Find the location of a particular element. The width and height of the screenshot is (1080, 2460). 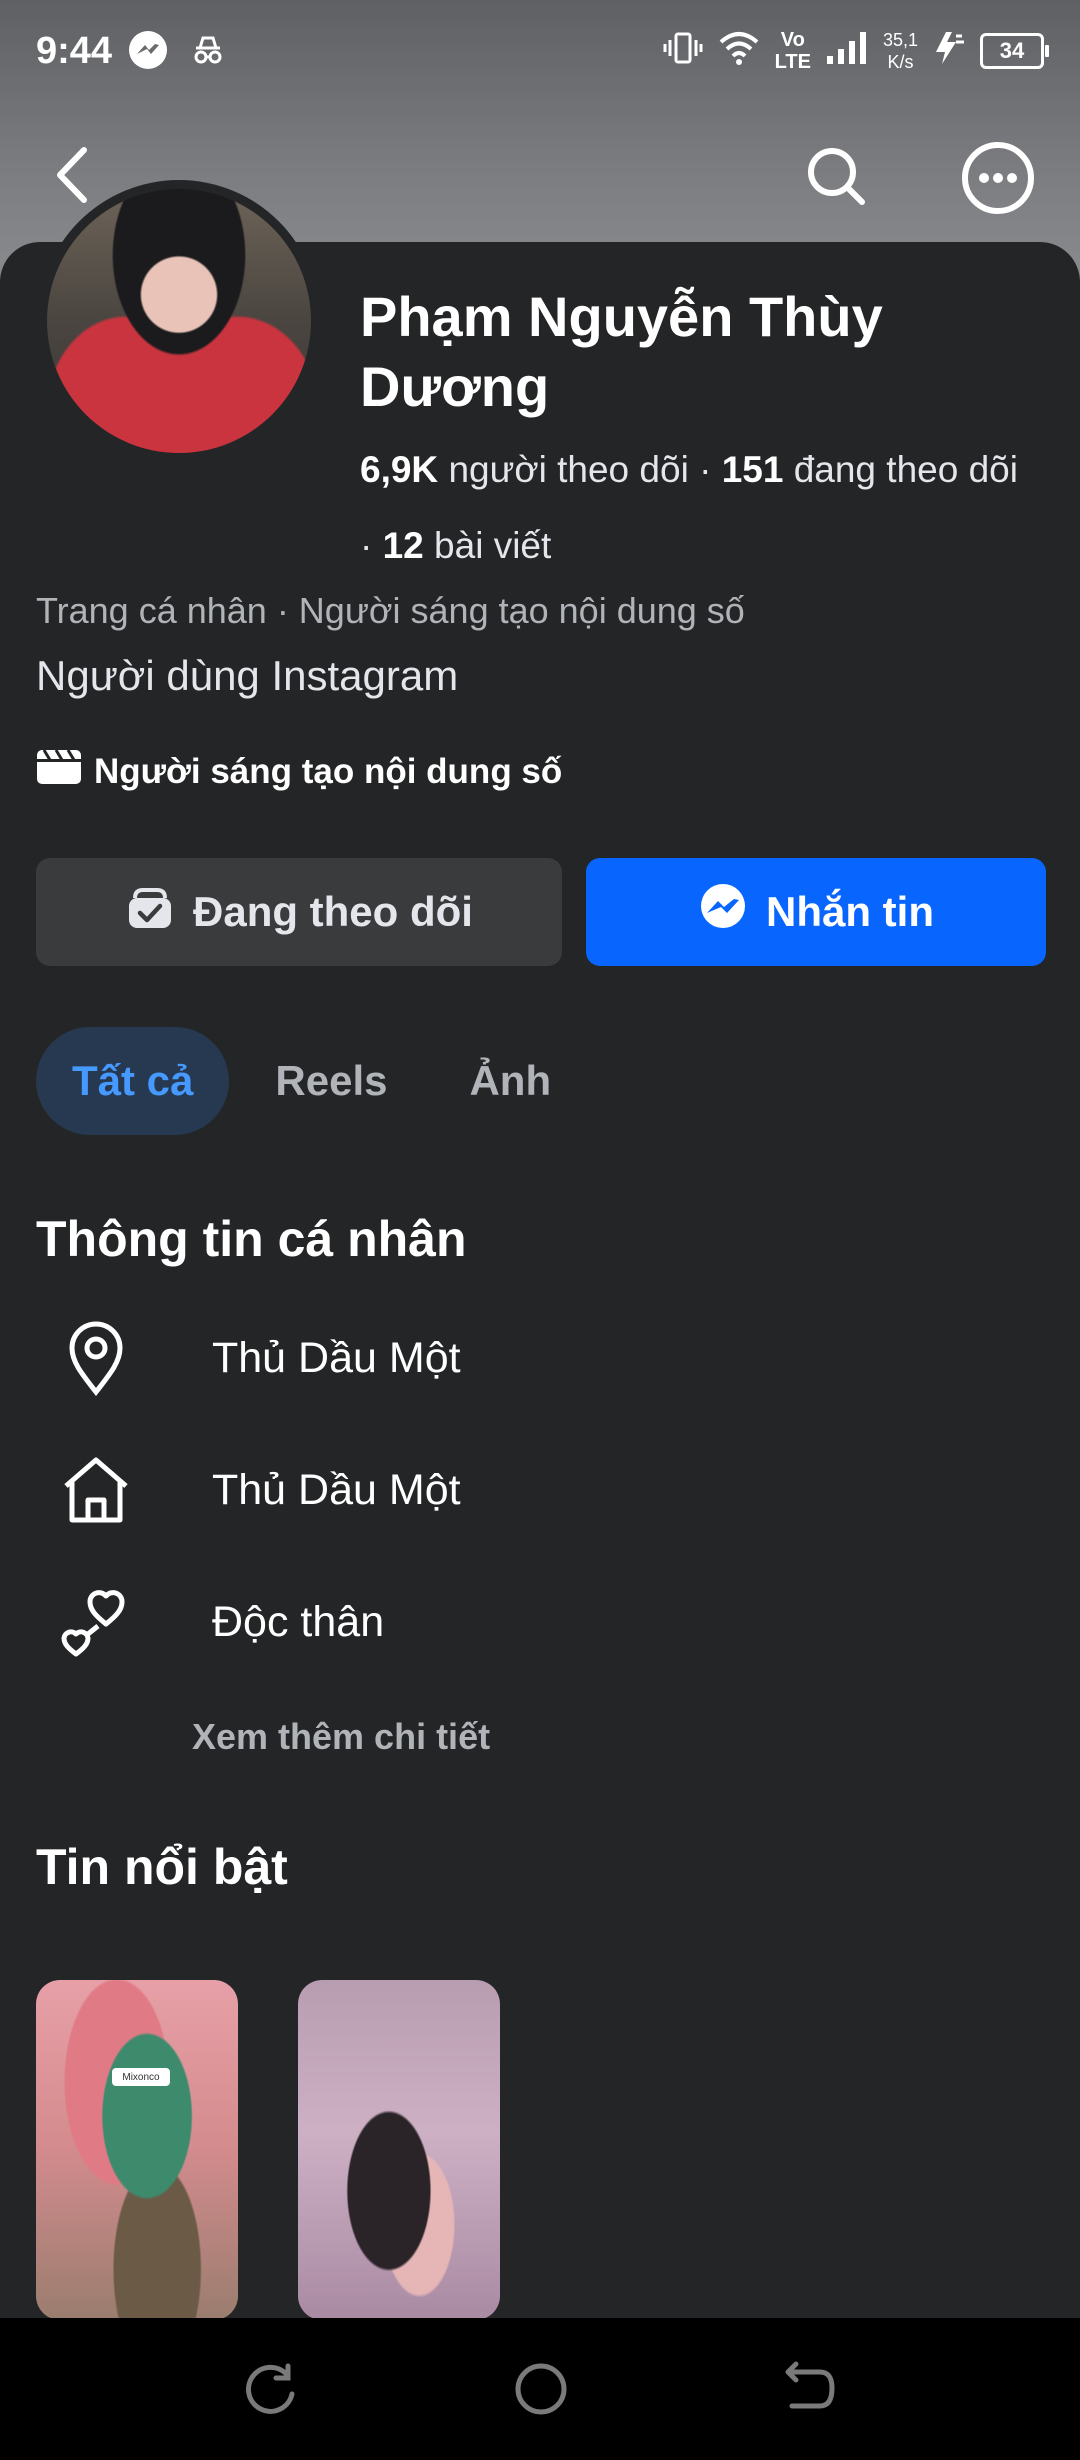

creator-badge: Người sáng tạo nội dung số is located at coordinates (299, 771).